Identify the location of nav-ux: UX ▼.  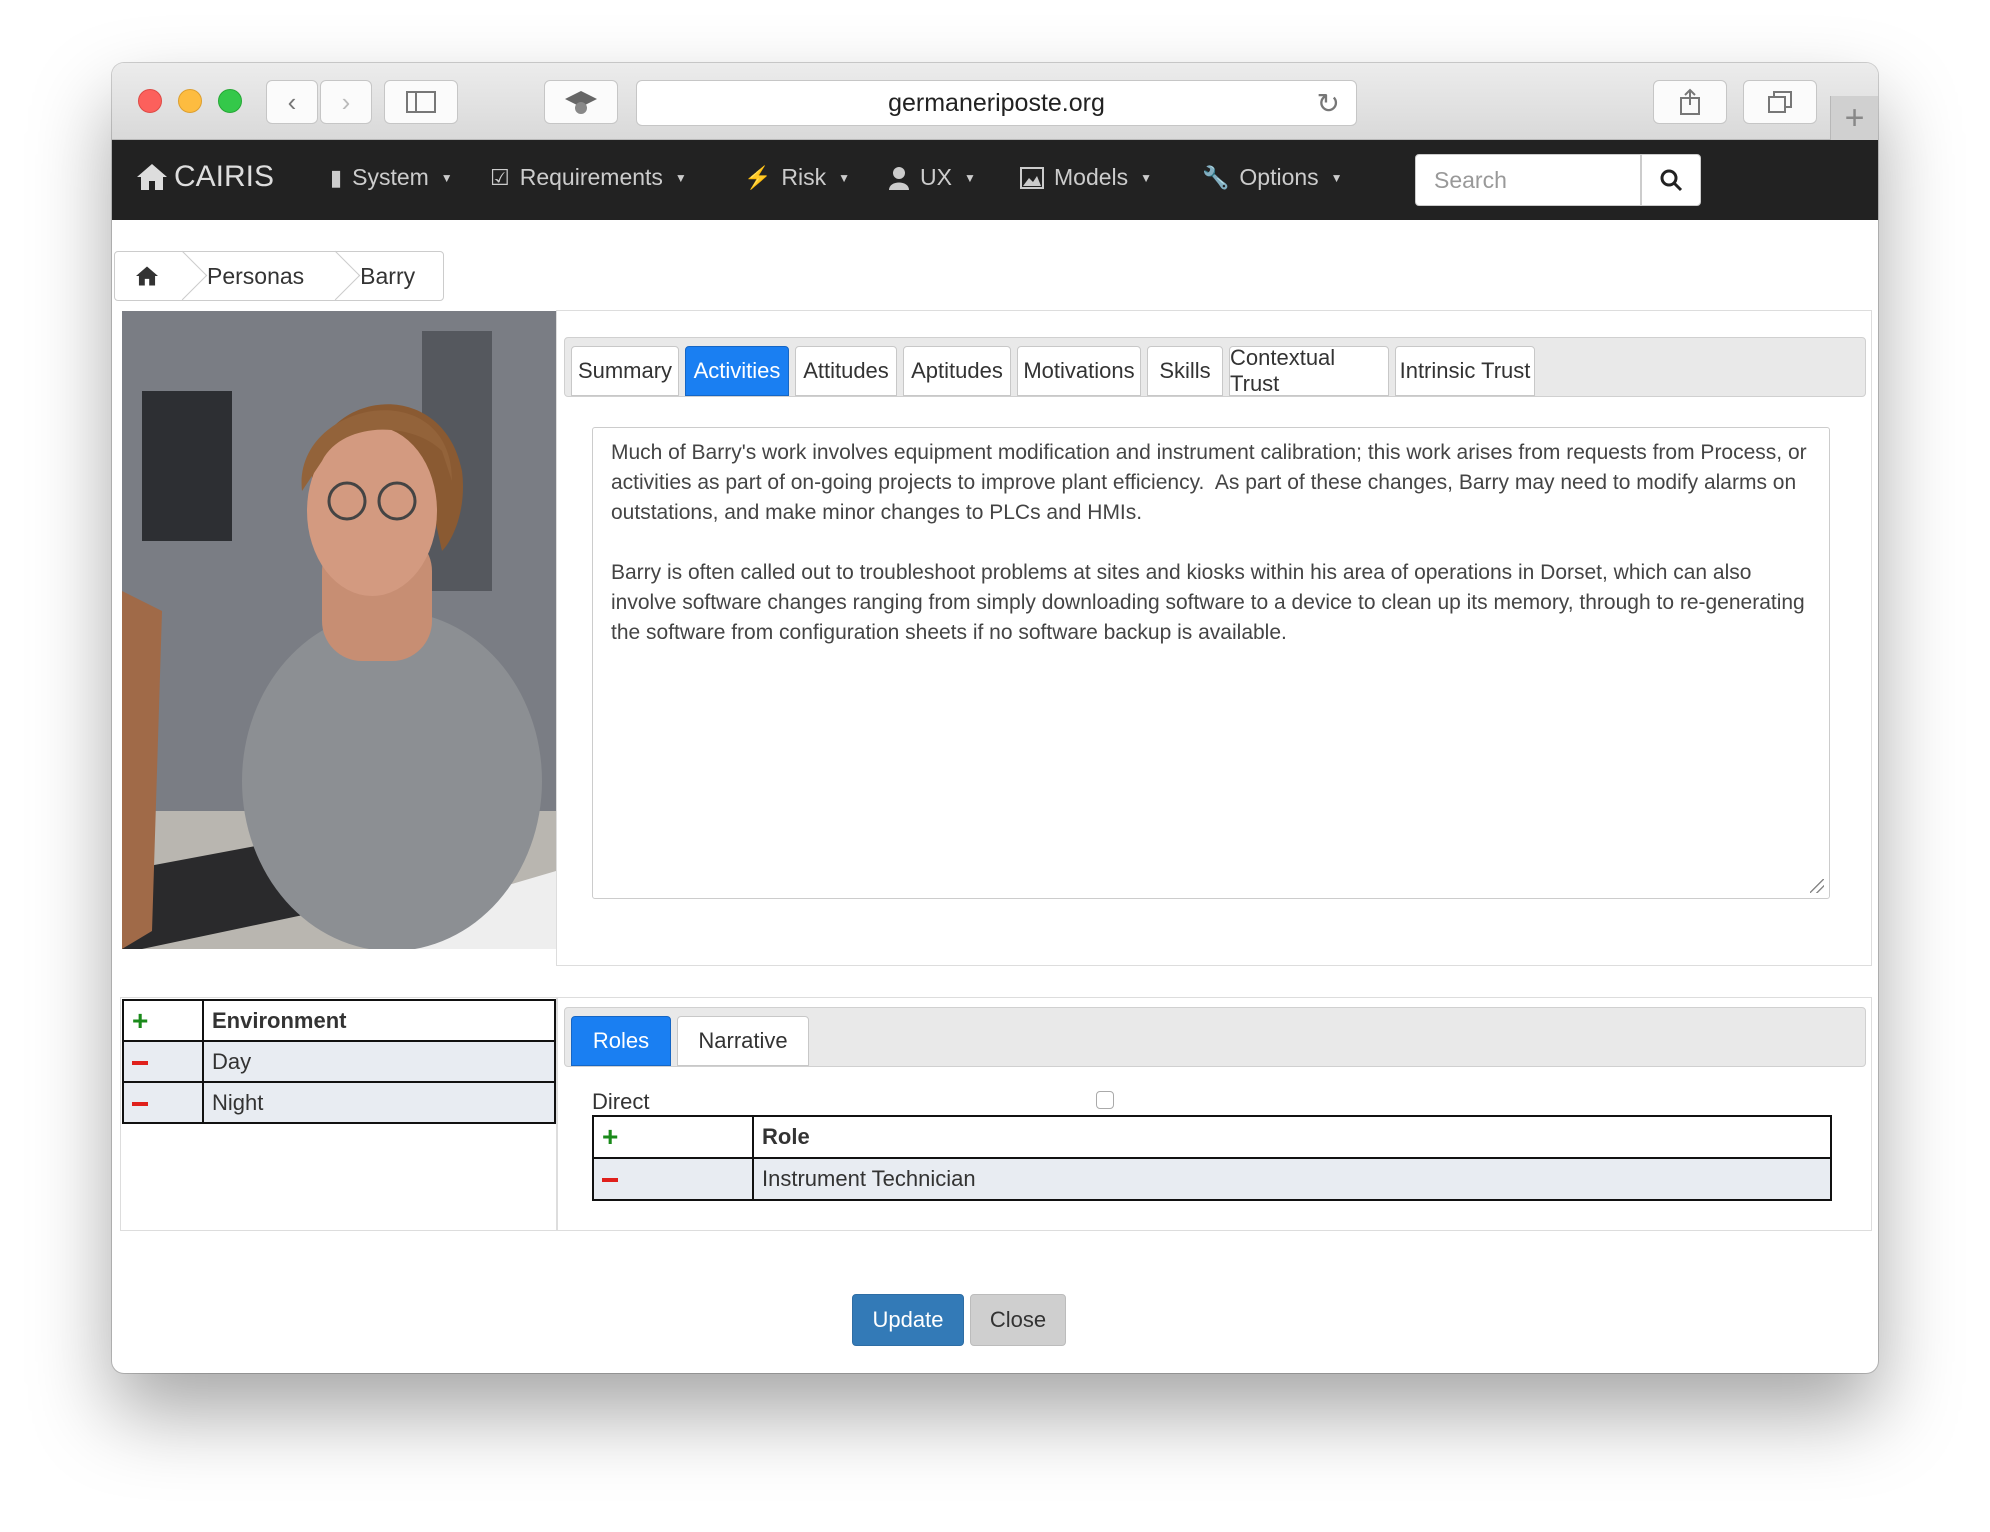
(932, 177).